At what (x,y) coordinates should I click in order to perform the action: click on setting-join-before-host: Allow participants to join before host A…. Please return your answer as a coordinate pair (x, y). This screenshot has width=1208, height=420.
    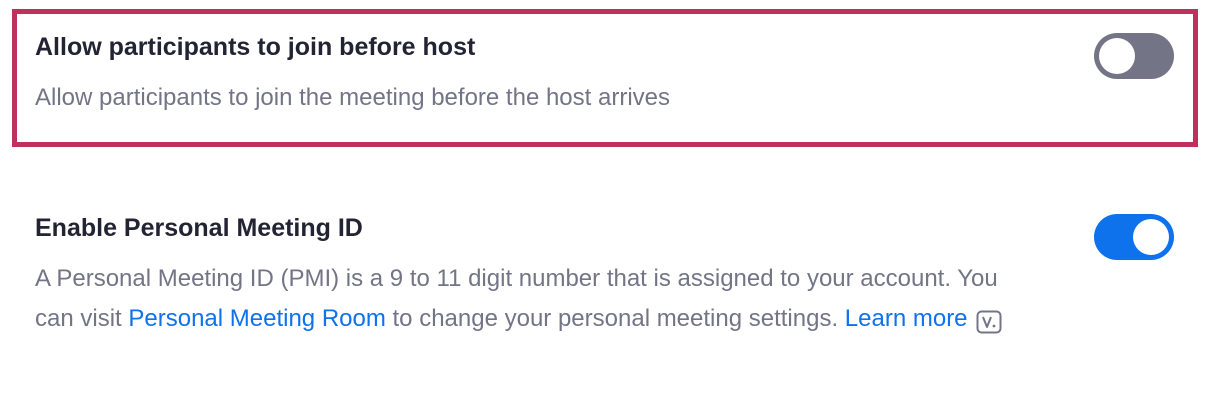
    Looking at the image, I should click on (352, 75).